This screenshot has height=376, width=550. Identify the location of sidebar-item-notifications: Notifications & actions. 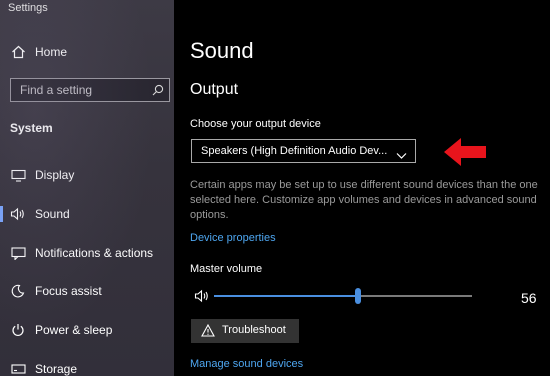
(87, 253).